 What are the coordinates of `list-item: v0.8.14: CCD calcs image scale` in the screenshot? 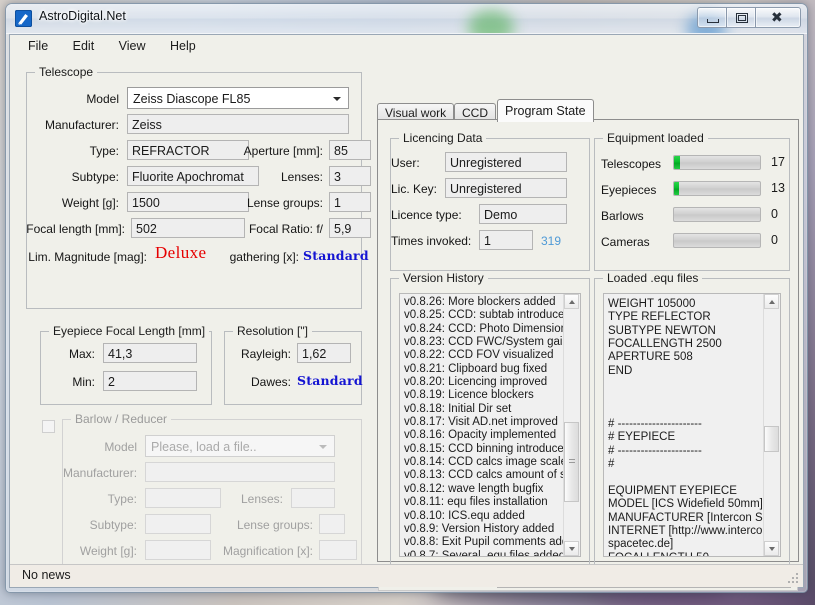 It's located at (490, 462).